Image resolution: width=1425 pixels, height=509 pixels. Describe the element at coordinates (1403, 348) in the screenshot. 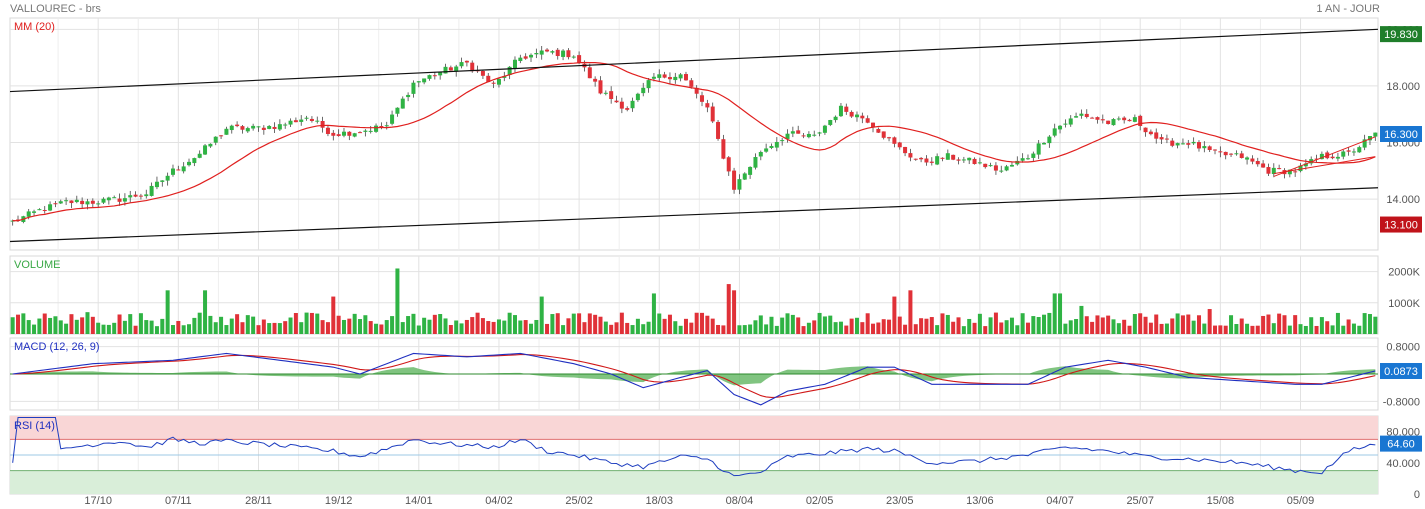

I see `macd-tick-label: 0.8000` at that location.